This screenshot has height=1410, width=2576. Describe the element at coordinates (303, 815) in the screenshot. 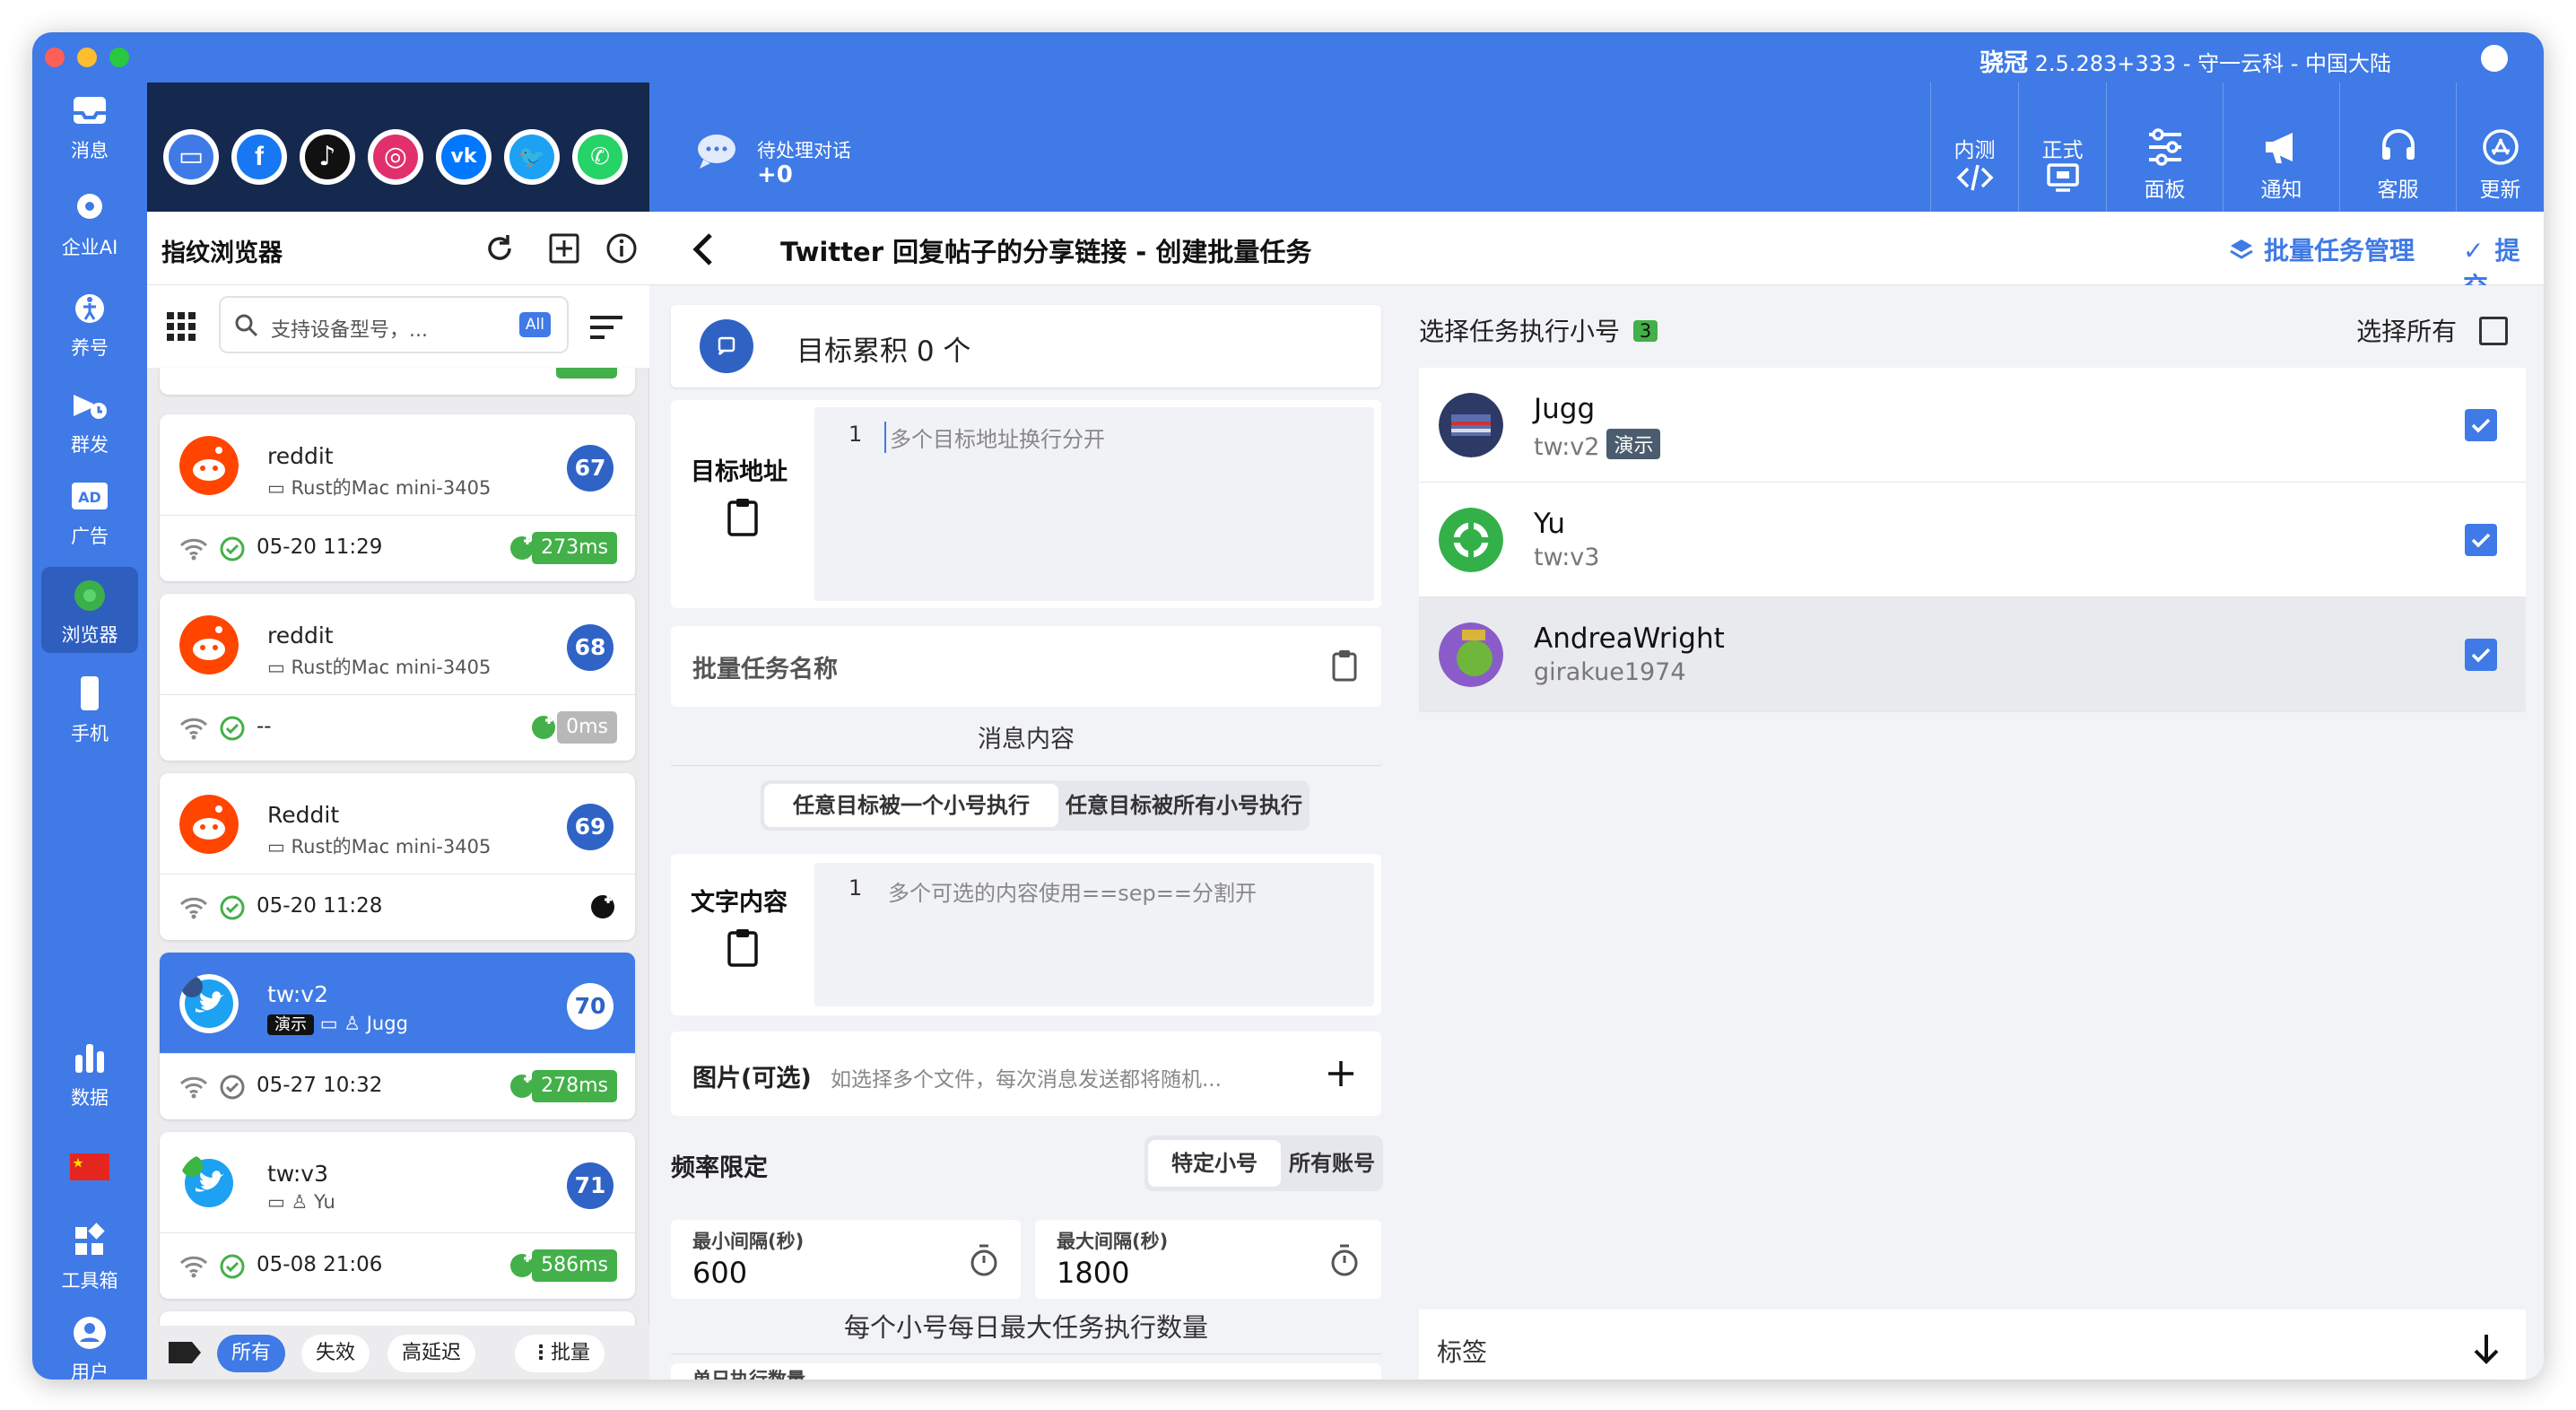

I see `card-name: Reddit` at that location.